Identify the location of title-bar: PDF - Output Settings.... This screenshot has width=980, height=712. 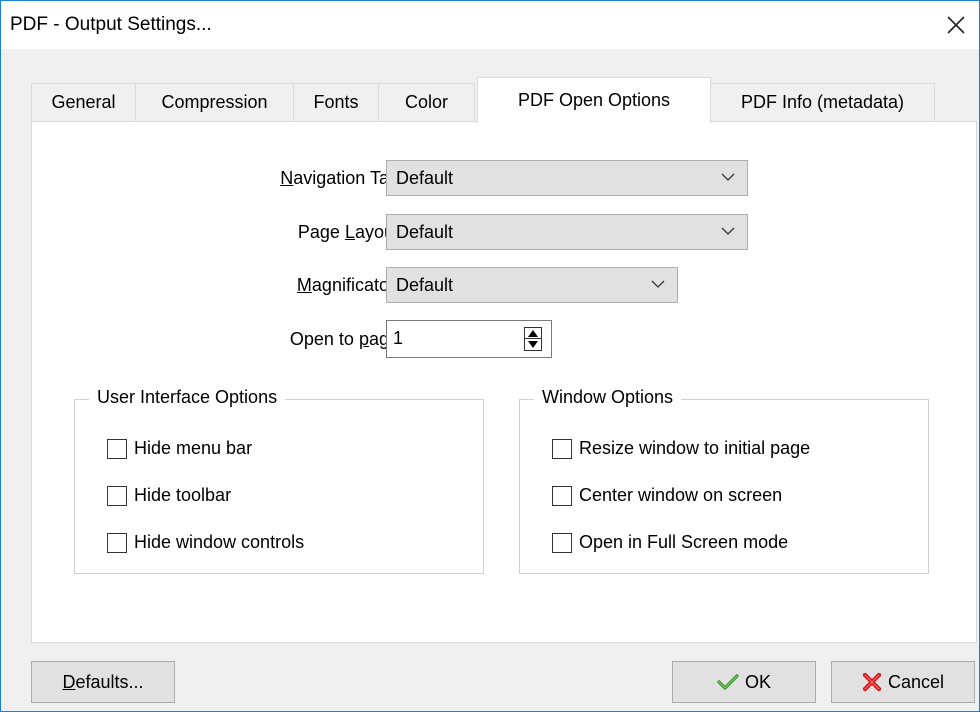
(490, 25).